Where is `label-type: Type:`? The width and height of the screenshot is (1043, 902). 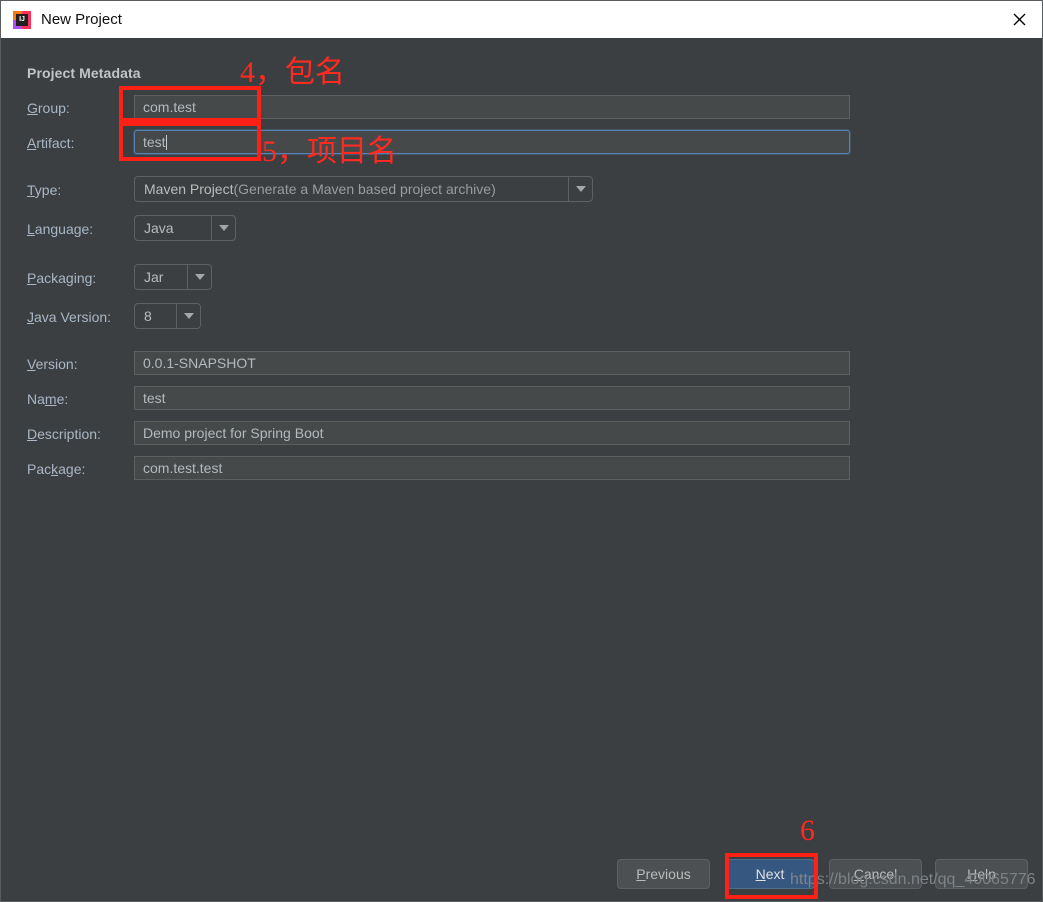
label-type: Type: is located at coordinates (44, 190).